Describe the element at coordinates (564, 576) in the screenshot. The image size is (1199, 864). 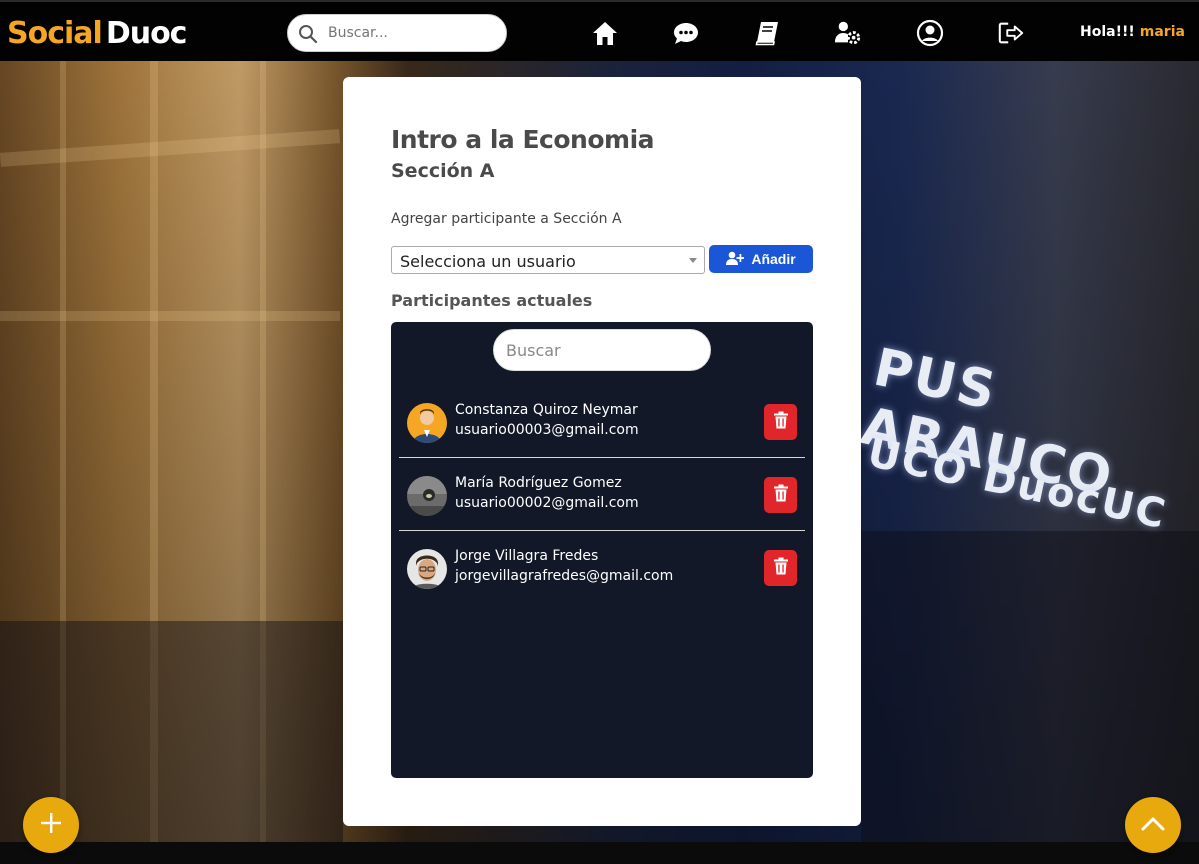
I see `participant-email: jorgevillagrafredes@gmail.com` at that location.